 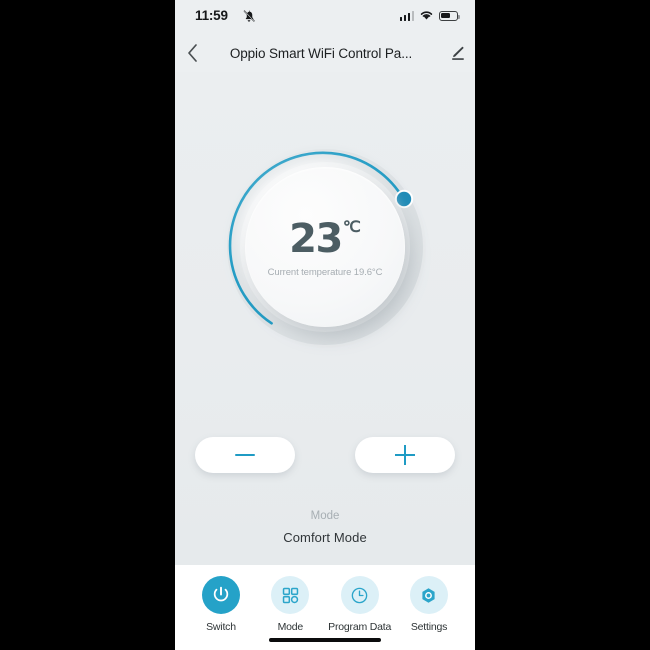 What do you see at coordinates (316, 239) in the screenshot?
I see `target-temperature-value: 23` at bounding box center [316, 239].